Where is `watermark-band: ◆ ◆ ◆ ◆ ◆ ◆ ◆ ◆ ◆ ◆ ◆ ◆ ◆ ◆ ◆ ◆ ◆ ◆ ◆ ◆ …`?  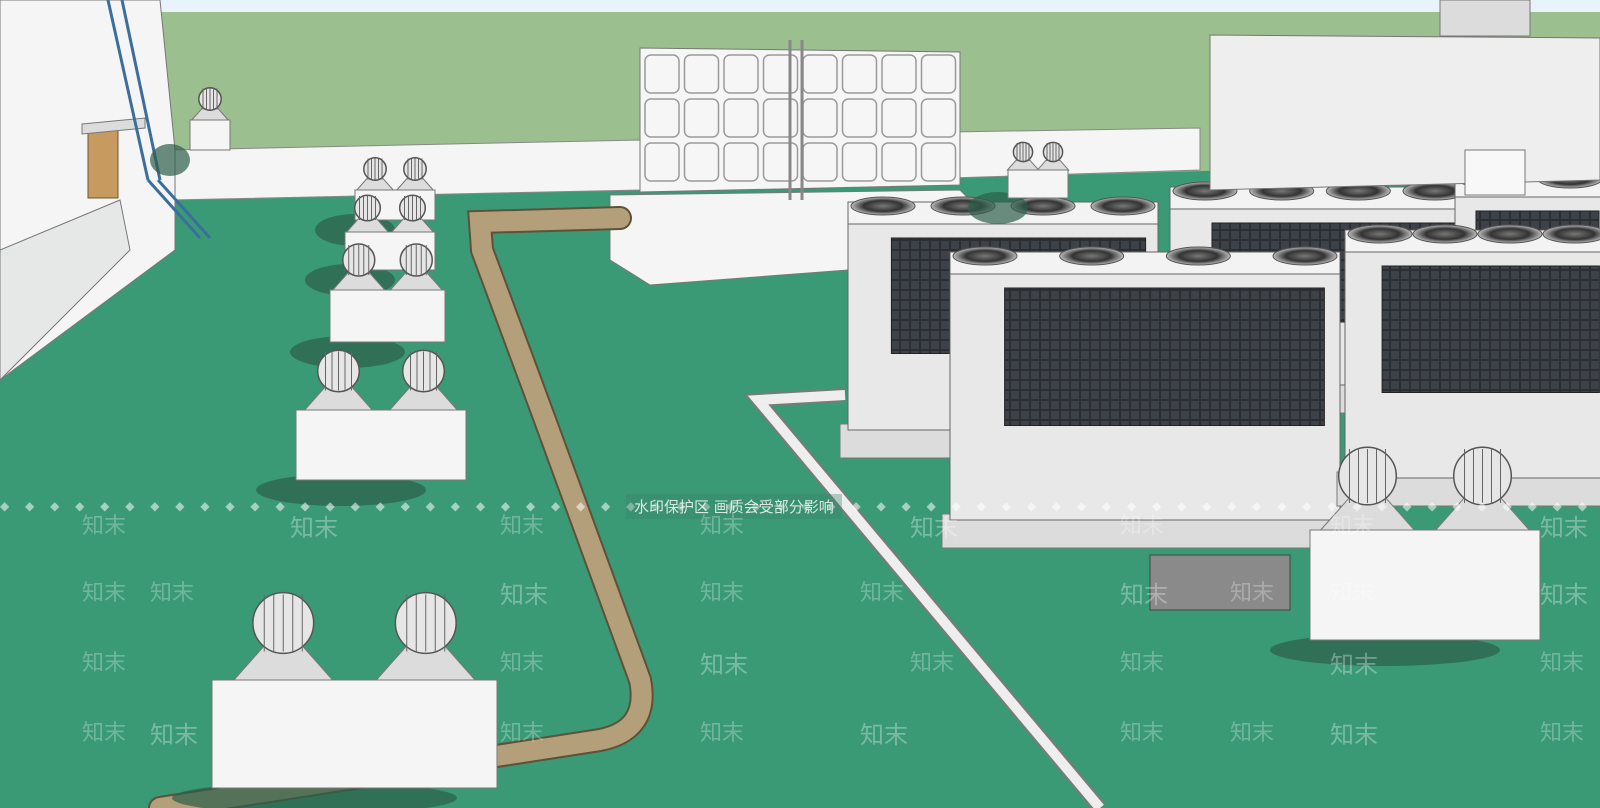 watermark-band: ◆ ◆ ◆ ◆ ◆ ◆ ◆ ◆ ◆ ◆ ◆ ◆ ◆ ◆ ◆ ◆ ◆ ◆ ◆ ◆ … is located at coordinates (800, 506).